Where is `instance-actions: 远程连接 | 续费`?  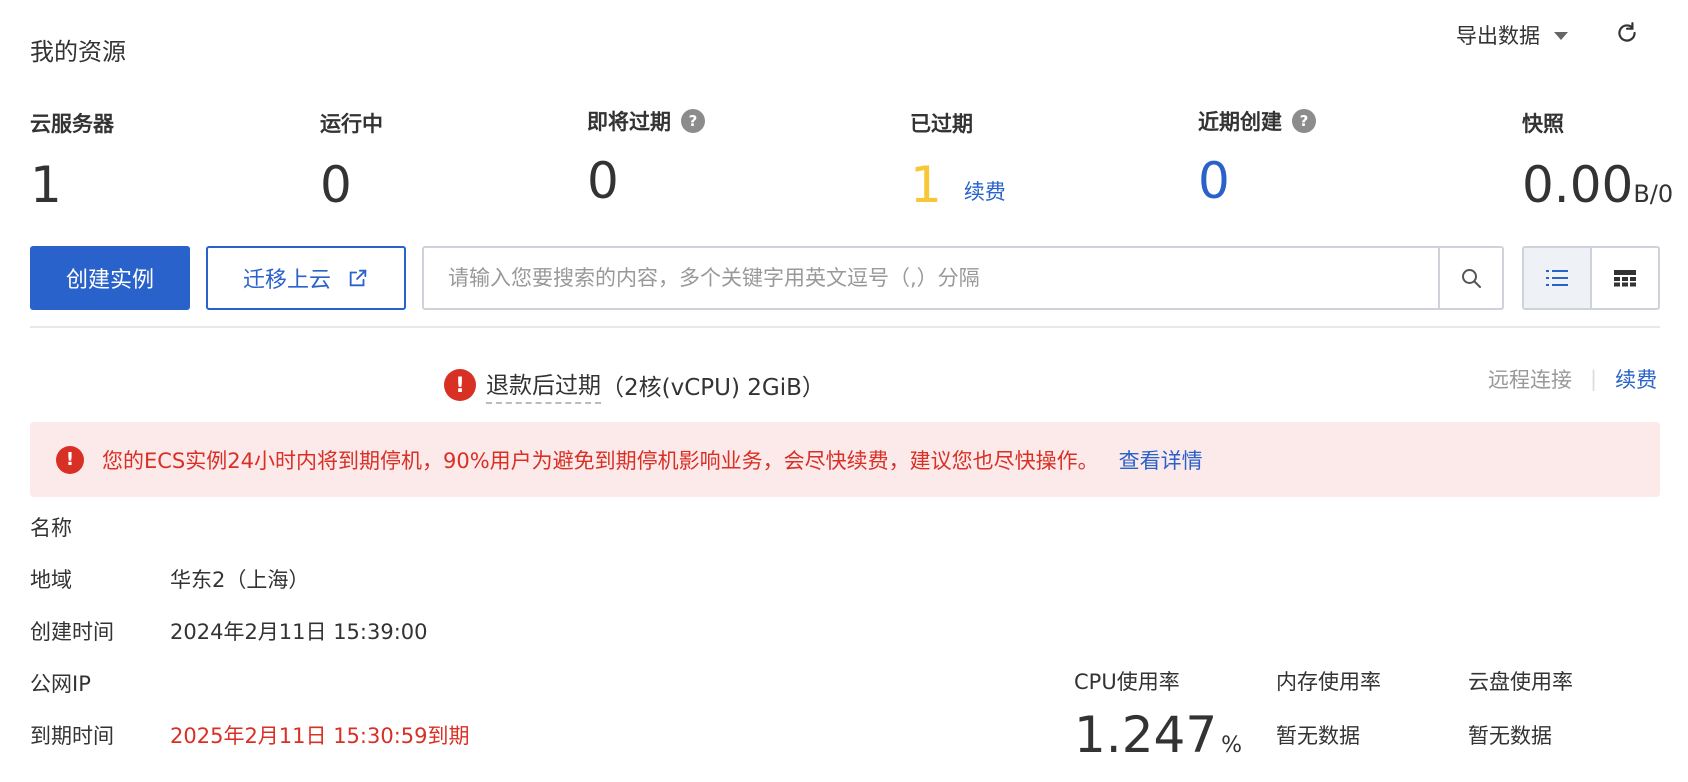 instance-actions: 远程连接 | 续费 is located at coordinates (1572, 379).